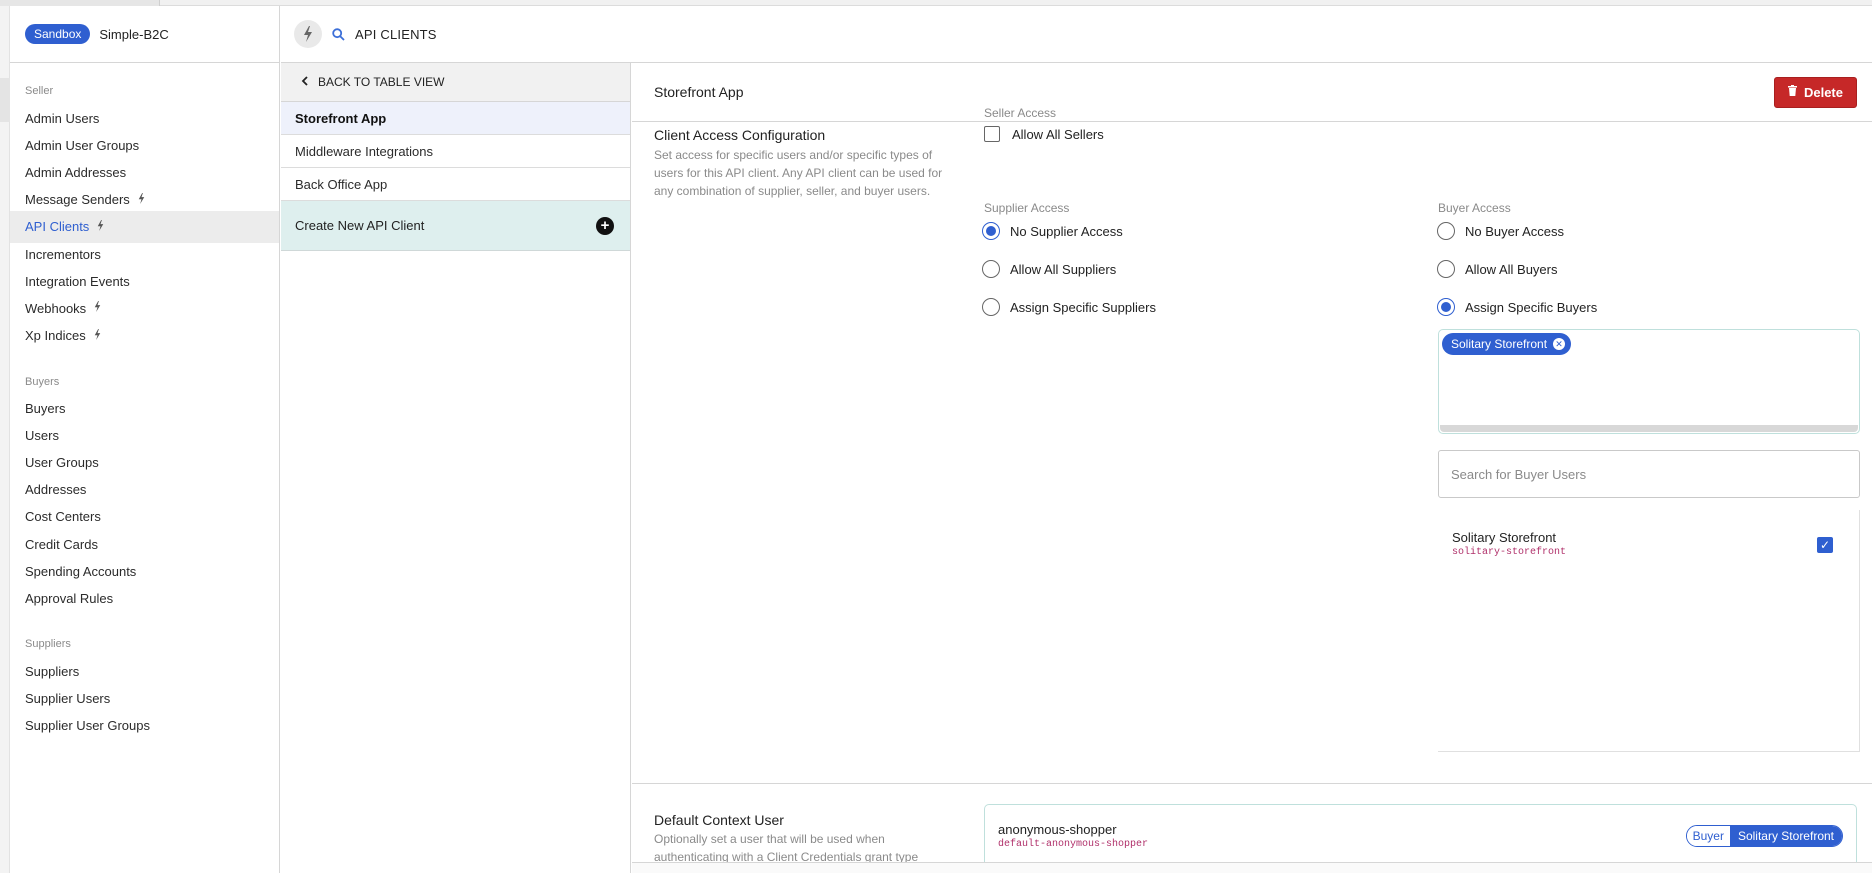  I want to click on sidebar-section-heading: Buyers, so click(42, 382).